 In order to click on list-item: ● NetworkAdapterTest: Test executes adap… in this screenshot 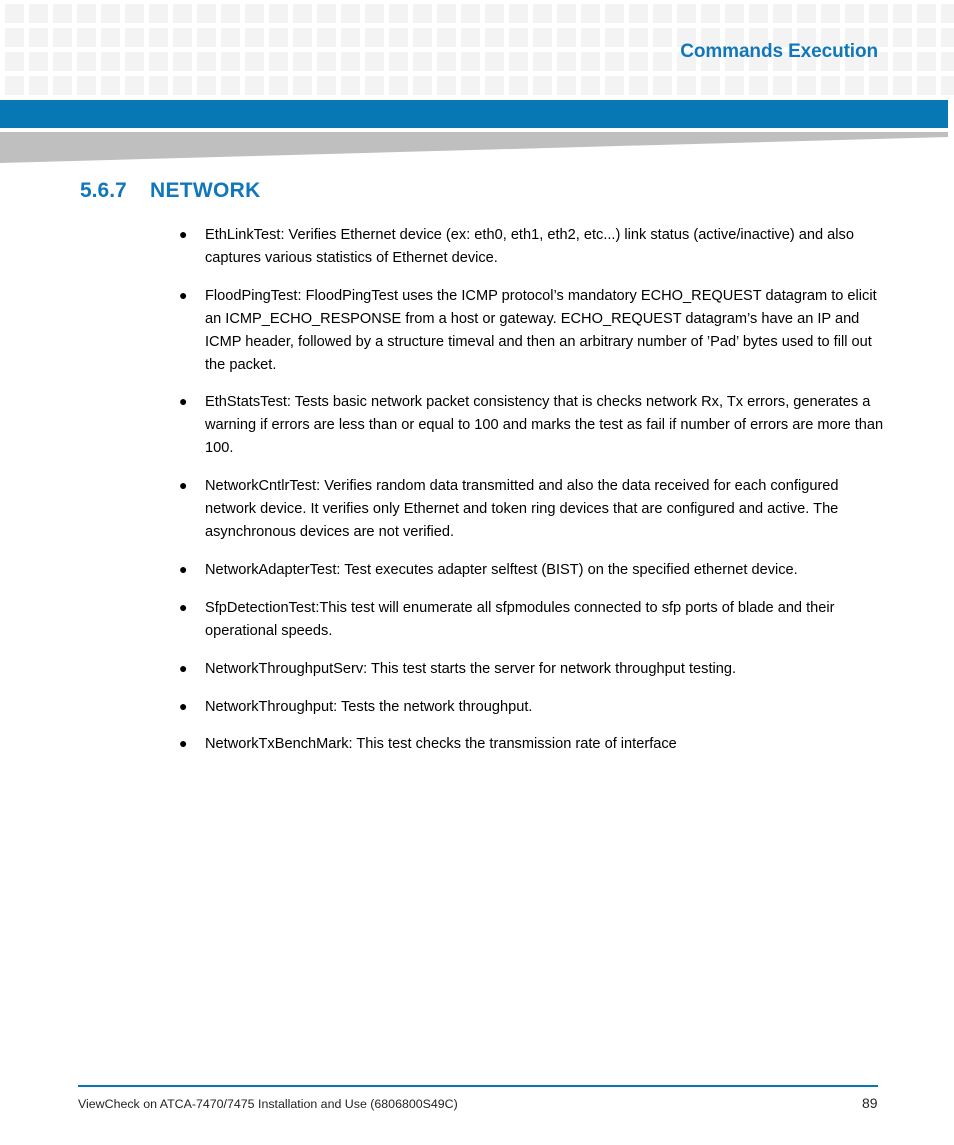, I will do `click(477, 570)`.